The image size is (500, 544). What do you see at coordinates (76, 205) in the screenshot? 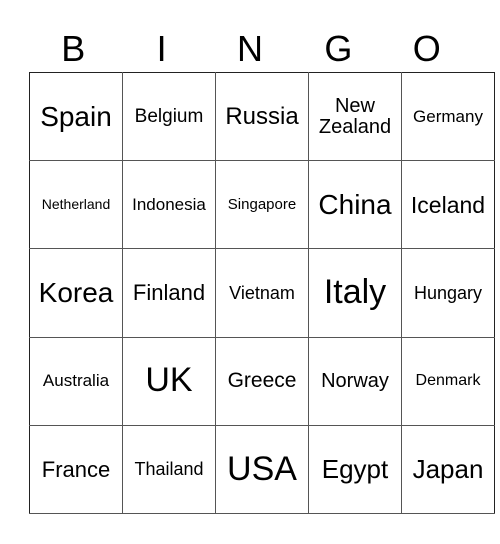
I see `bingo-cell: Netherland` at bounding box center [76, 205].